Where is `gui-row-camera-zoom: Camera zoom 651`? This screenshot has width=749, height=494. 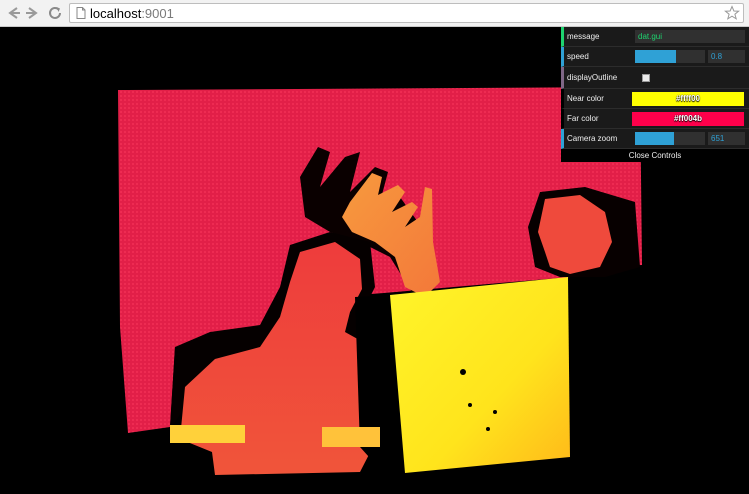 gui-row-camera-zoom: Camera zoom 651 is located at coordinates (655, 139).